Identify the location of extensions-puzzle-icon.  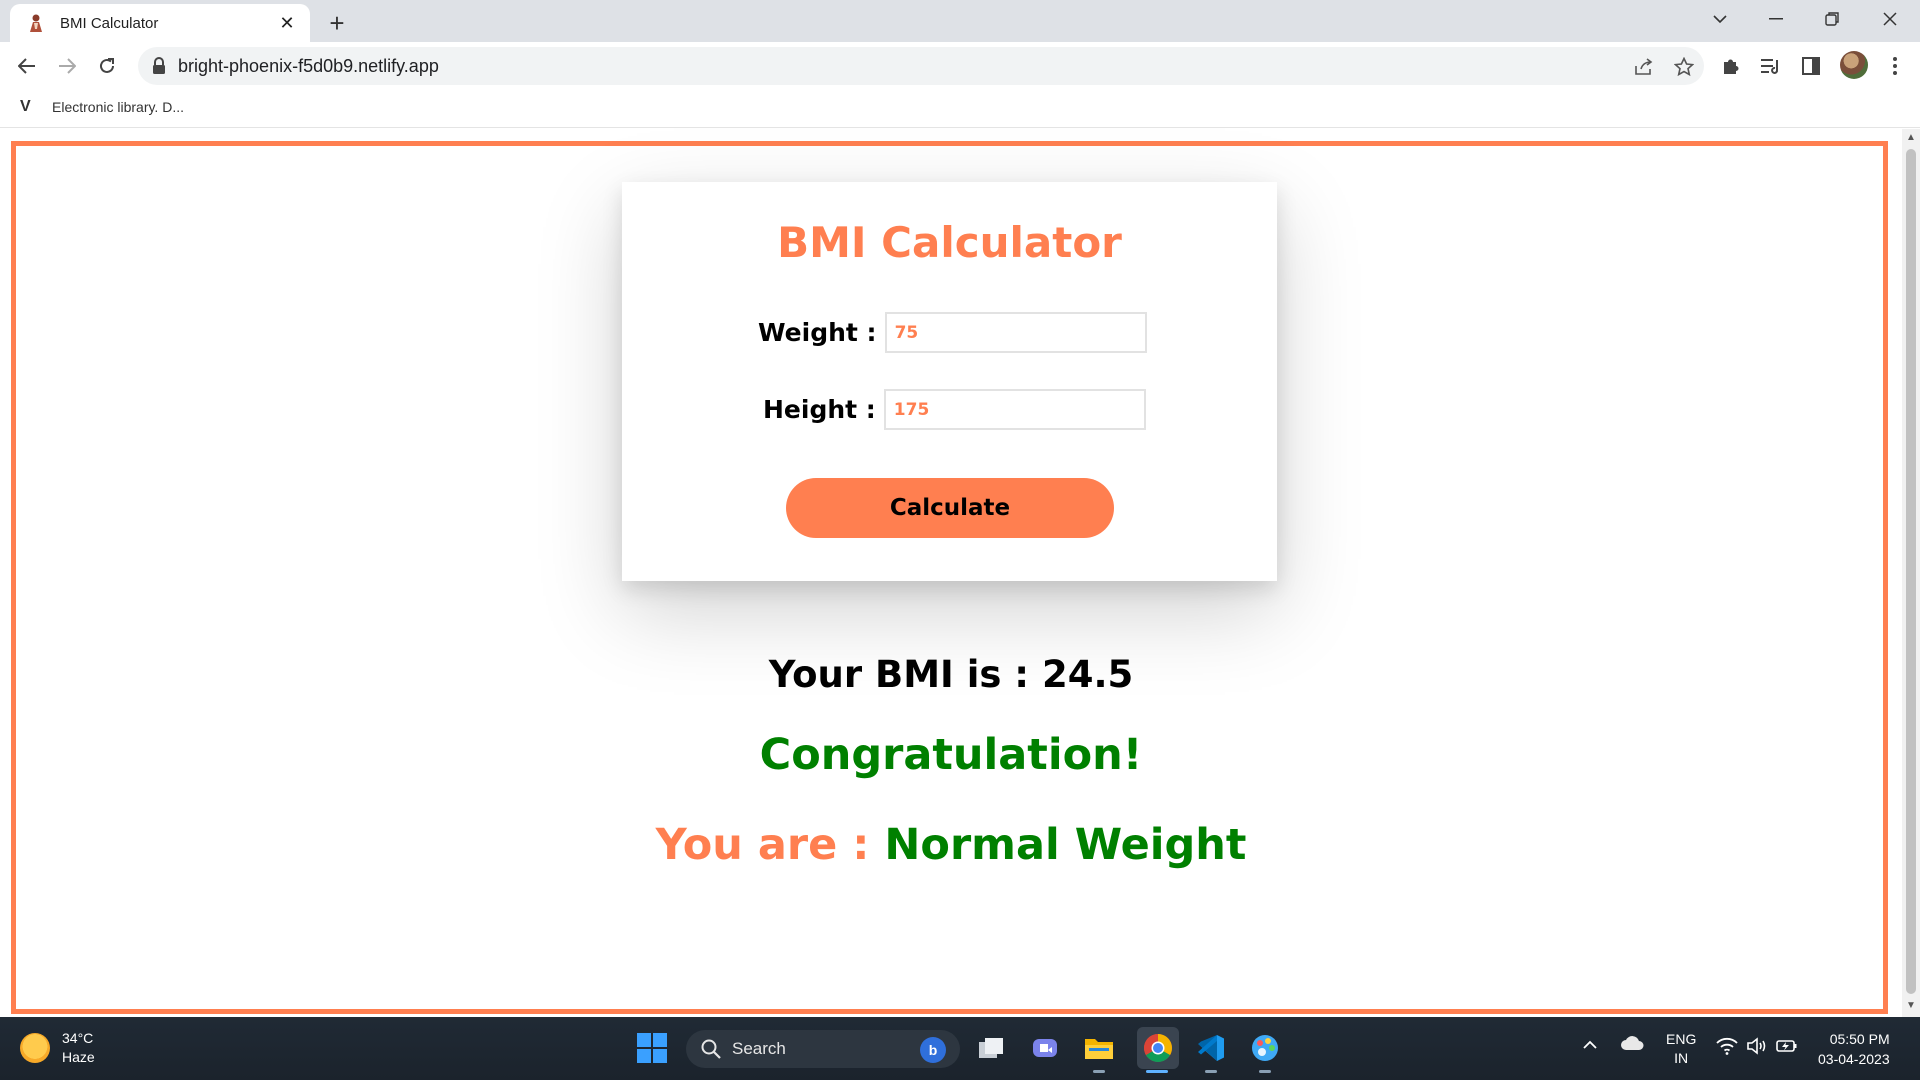
(1731, 66).